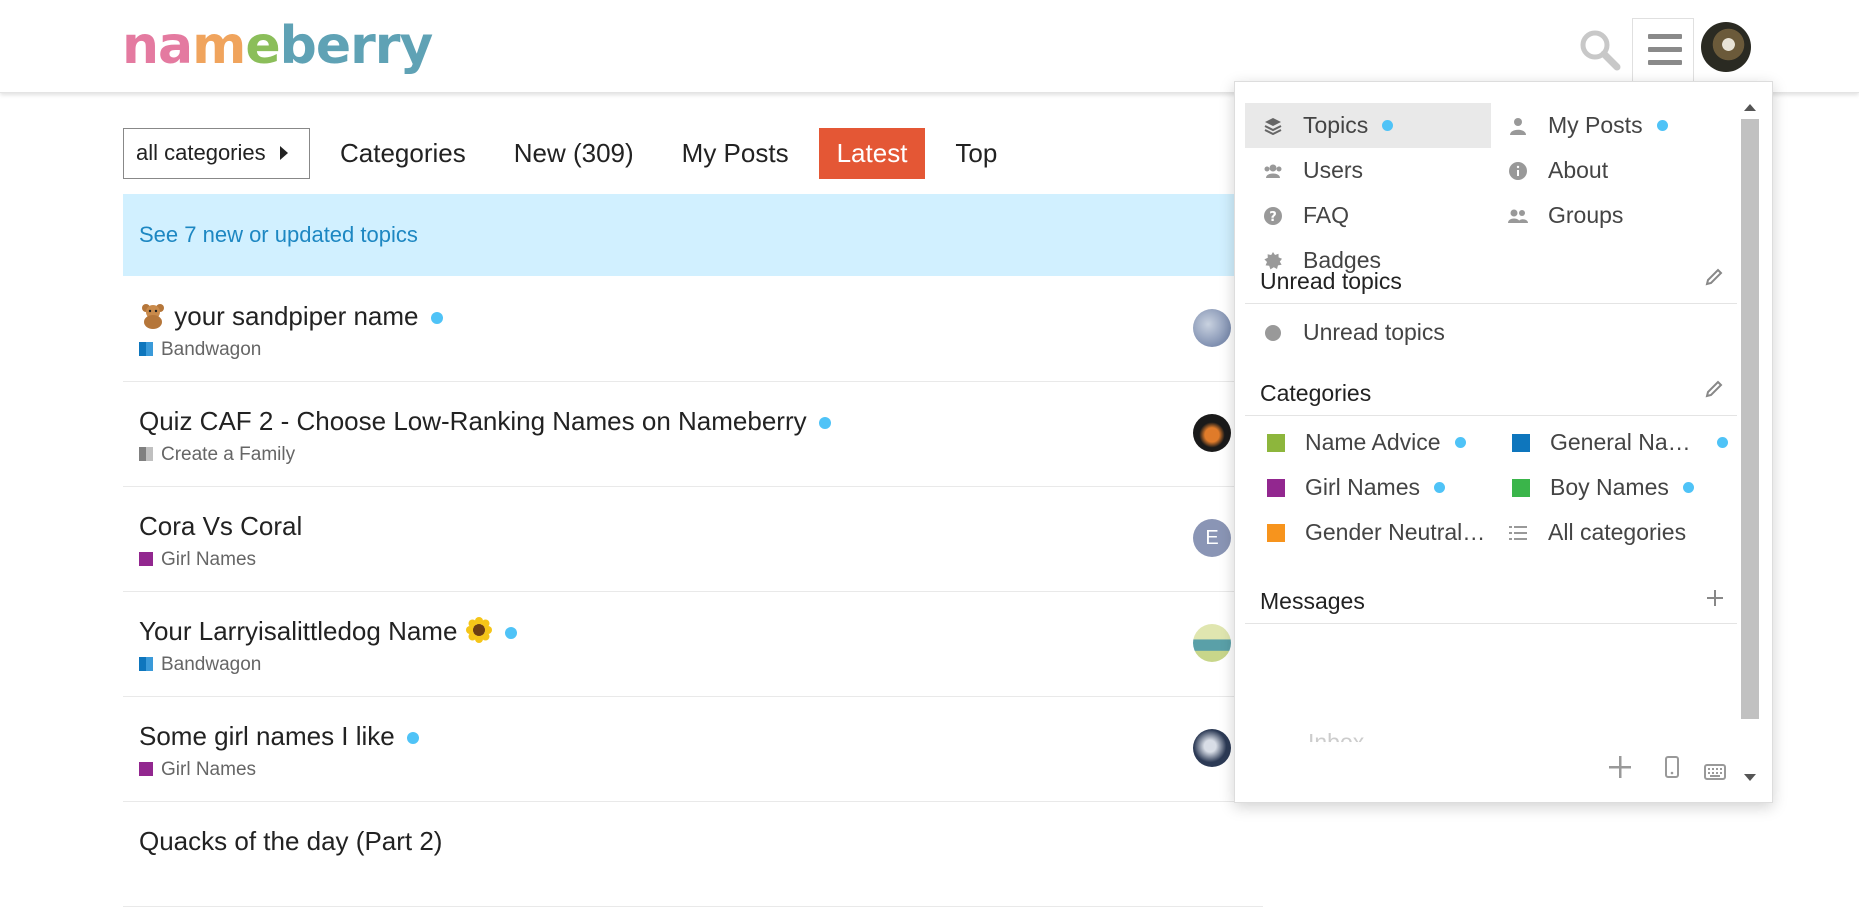  I want to click on nameberry-logo: nameberry, so click(277, 46).